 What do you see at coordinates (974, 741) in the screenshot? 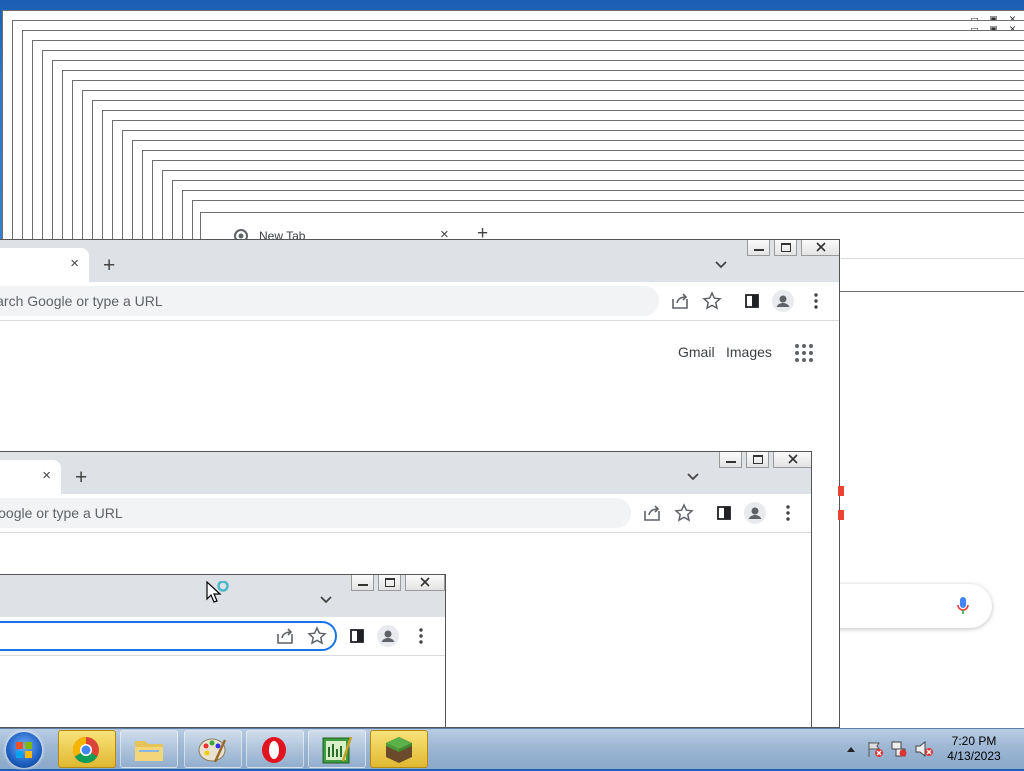
I see `clock-time: 7:20 PM` at bounding box center [974, 741].